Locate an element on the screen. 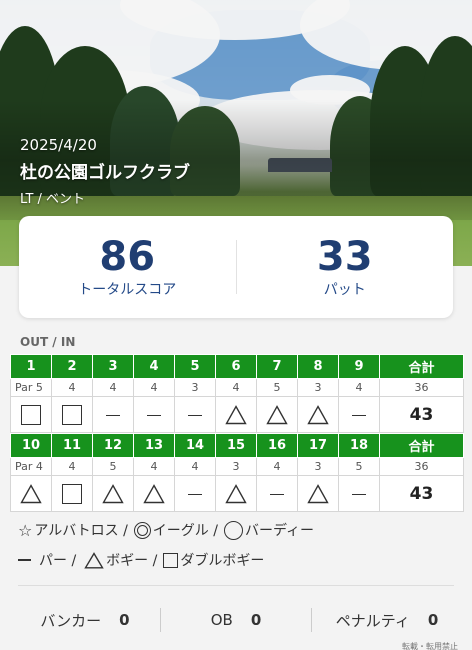  bunker-value: 0 is located at coordinates (124, 620).